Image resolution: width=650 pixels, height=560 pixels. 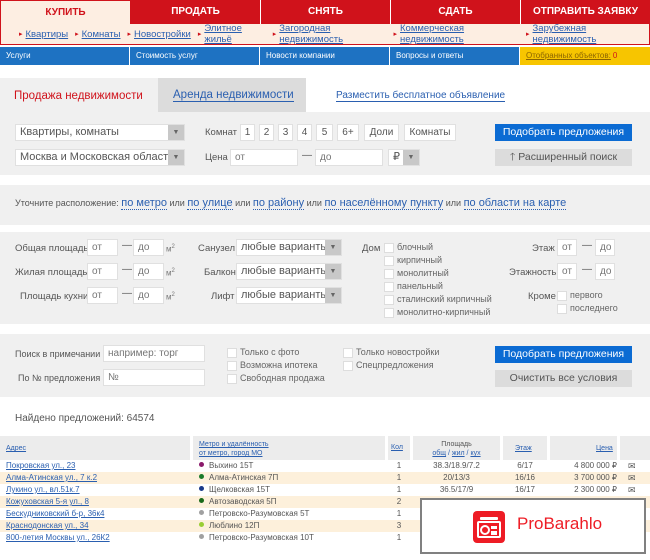 I want to click on house-block-checkbox, so click(x=389, y=248).